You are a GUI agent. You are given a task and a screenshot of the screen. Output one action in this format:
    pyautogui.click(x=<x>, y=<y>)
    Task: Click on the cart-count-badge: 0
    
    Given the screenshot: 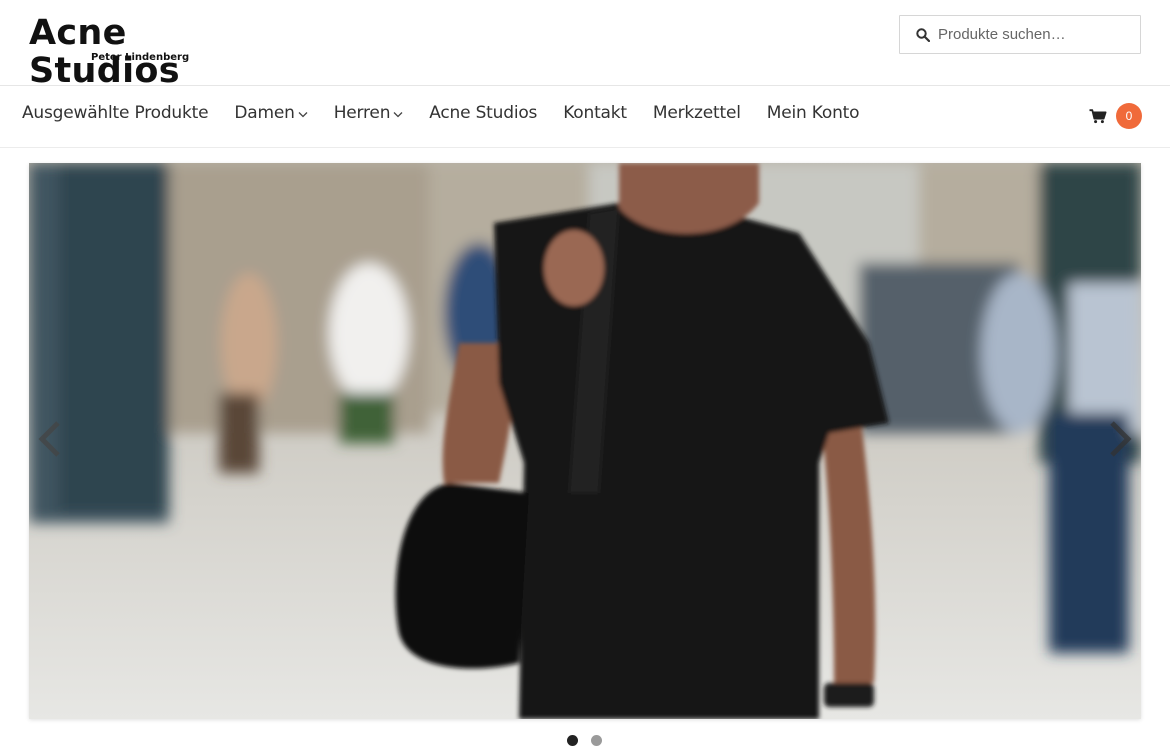 What is the action you would take?
    pyautogui.click(x=1129, y=116)
    